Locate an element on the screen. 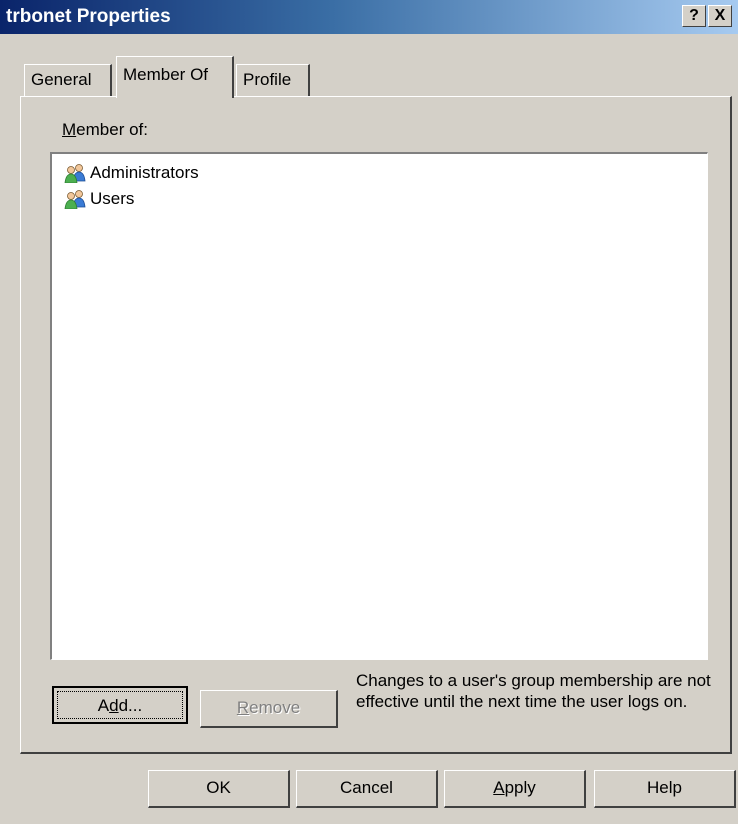 The image size is (738, 824). cancel-button: Cancel is located at coordinates (367, 789).